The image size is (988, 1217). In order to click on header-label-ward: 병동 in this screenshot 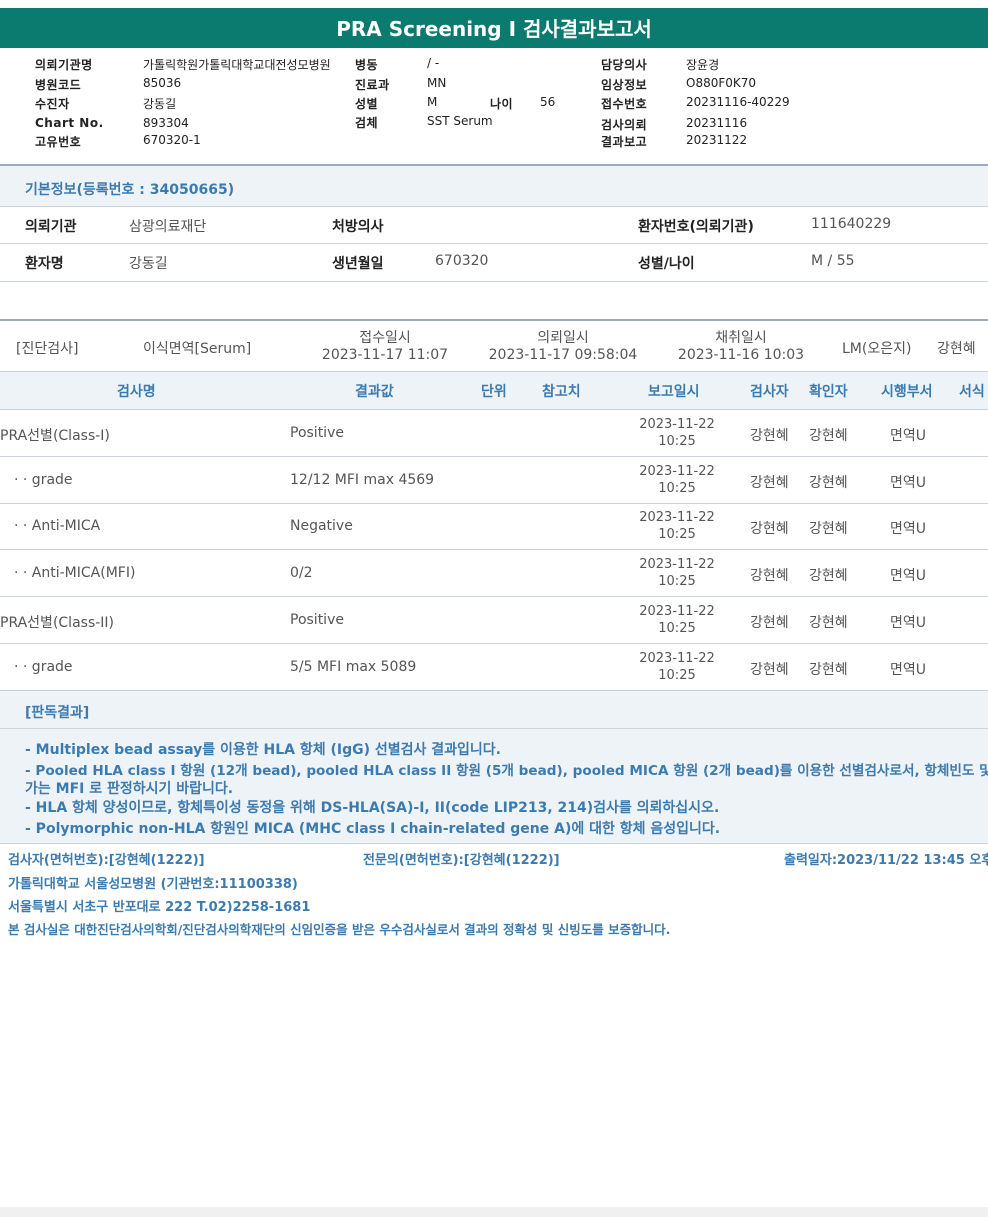, I will do `click(367, 65)`.